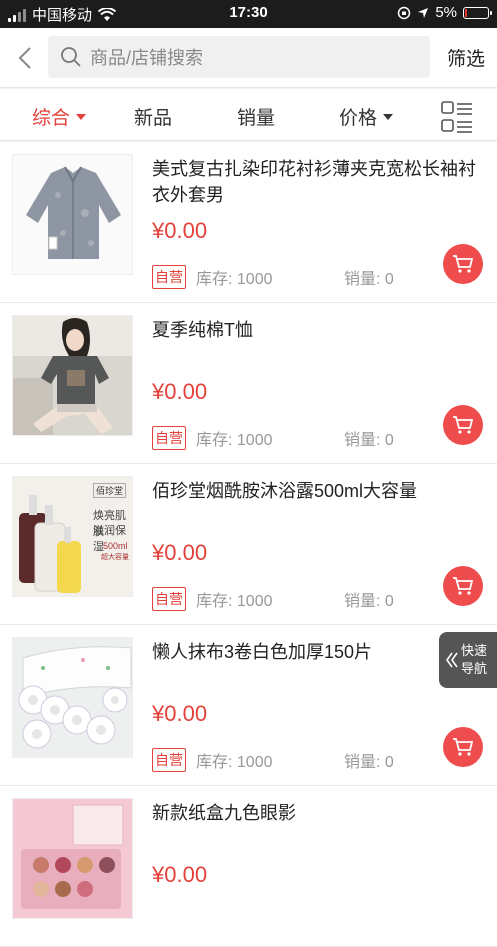 The image size is (497, 947). Describe the element at coordinates (51, 118) in the screenshot. I see `tab-label: 综合` at that location.